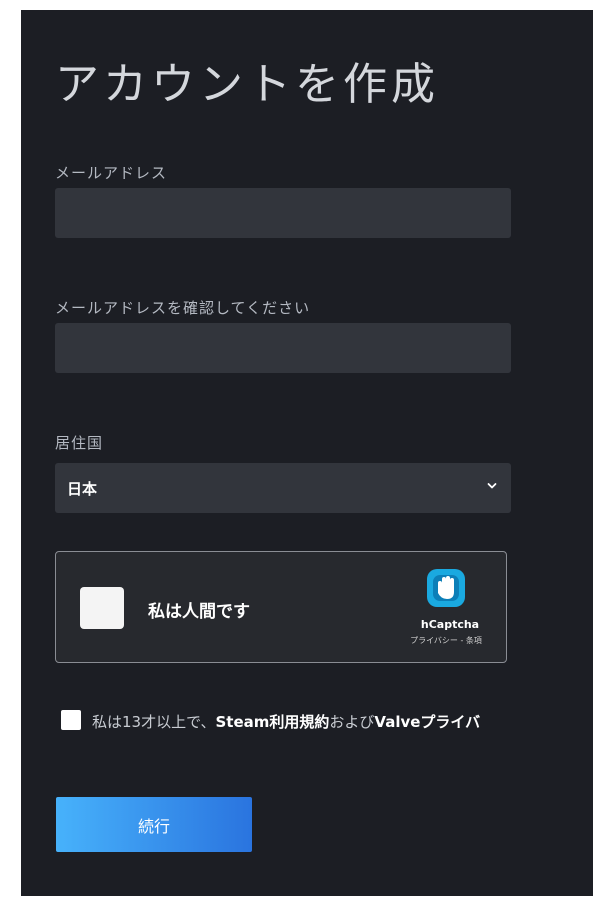 The height and width of the screenshot is (905, 593). Describe the element at coordinates (199, 612) in the screenshot. I see `captcha-checkbox-label: 私は人間です` at that location.